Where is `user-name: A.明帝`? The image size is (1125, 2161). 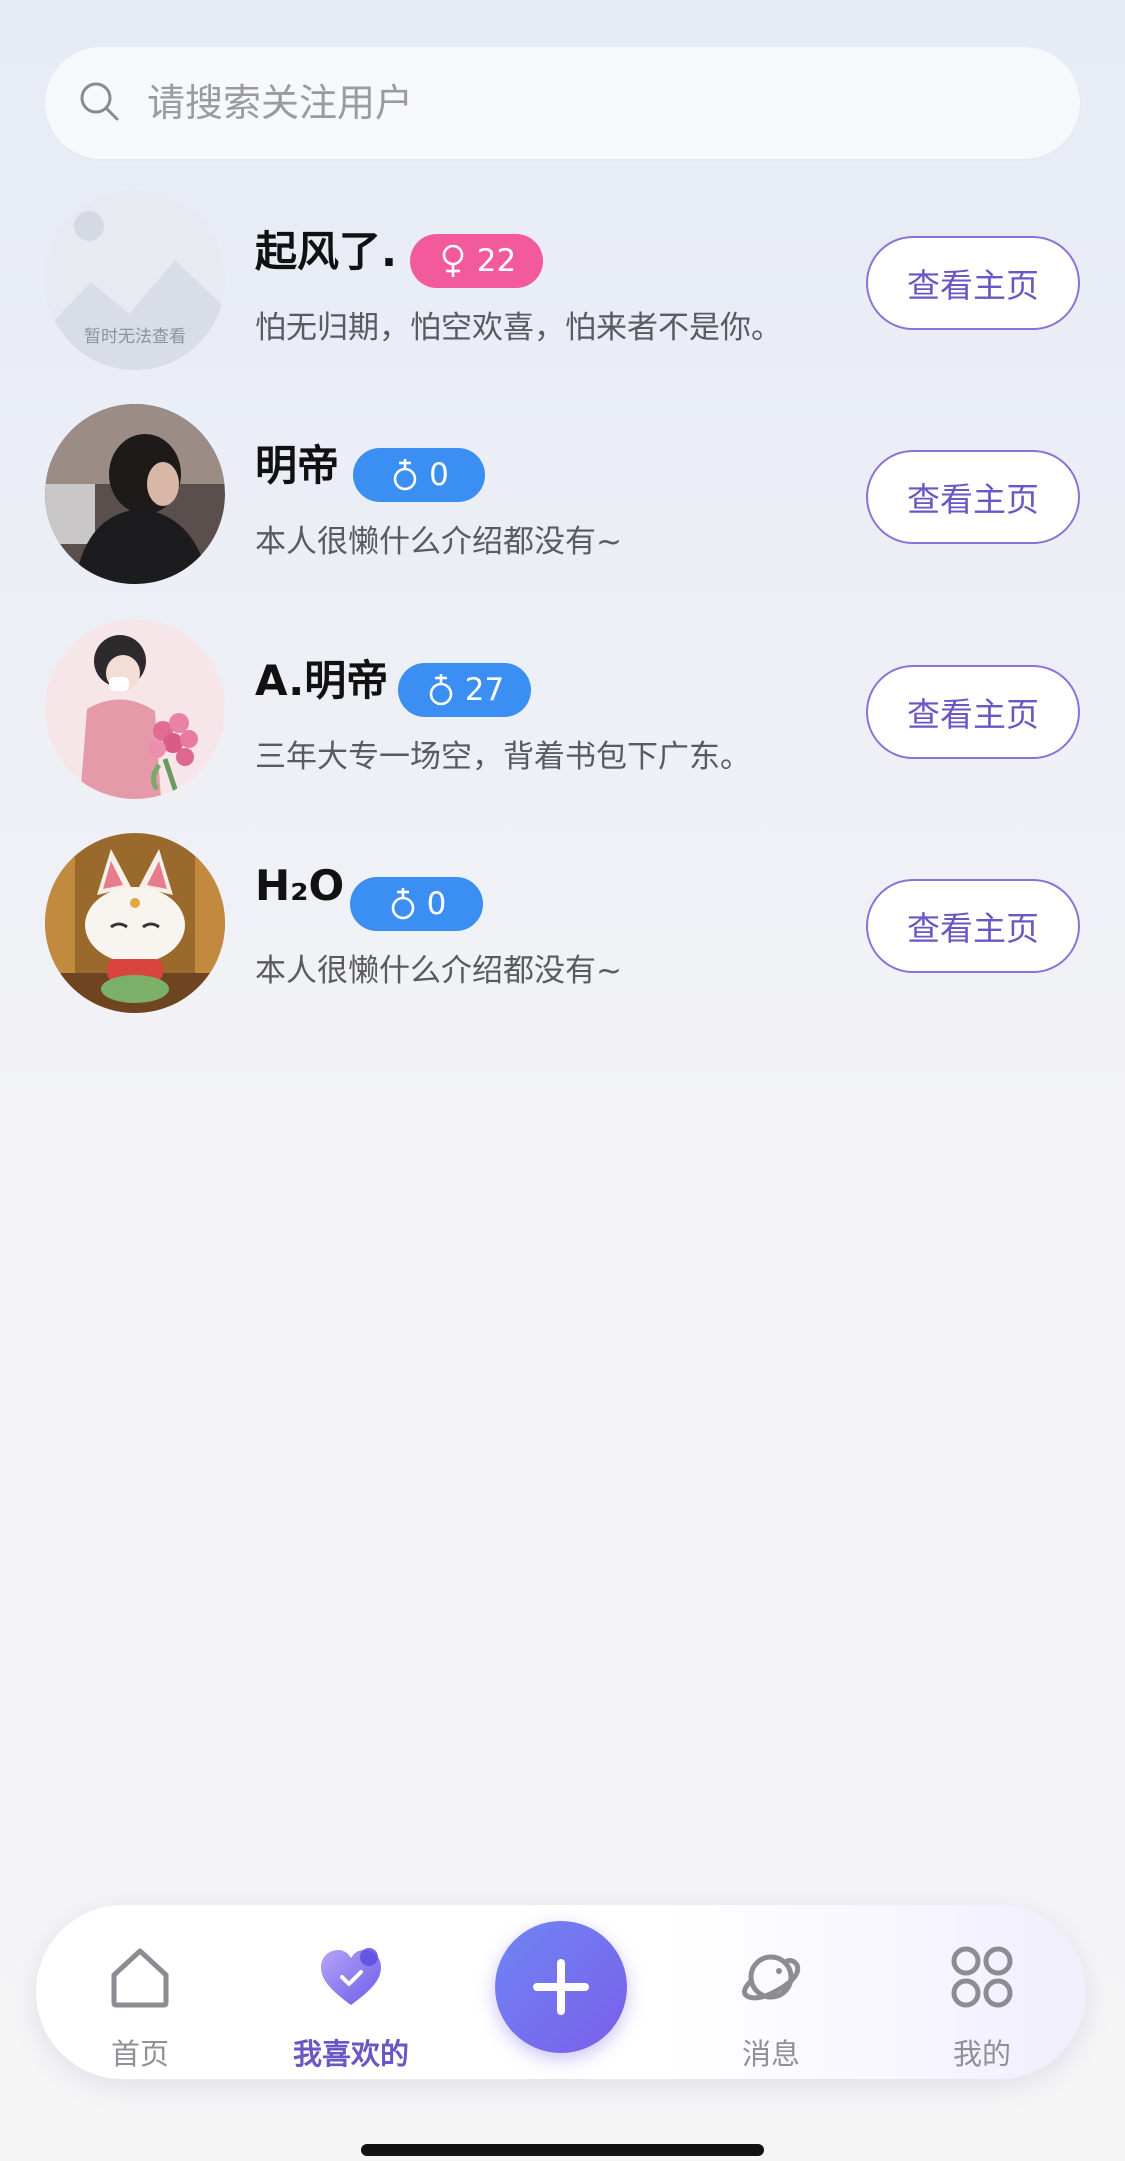 user-name: A.明帝 is located at coordinates (322, 680).